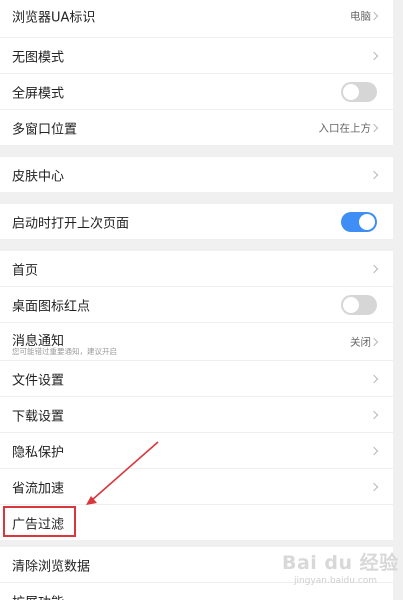  I want to click on setting-badge: 桌面图标红点, so click(196, 305).